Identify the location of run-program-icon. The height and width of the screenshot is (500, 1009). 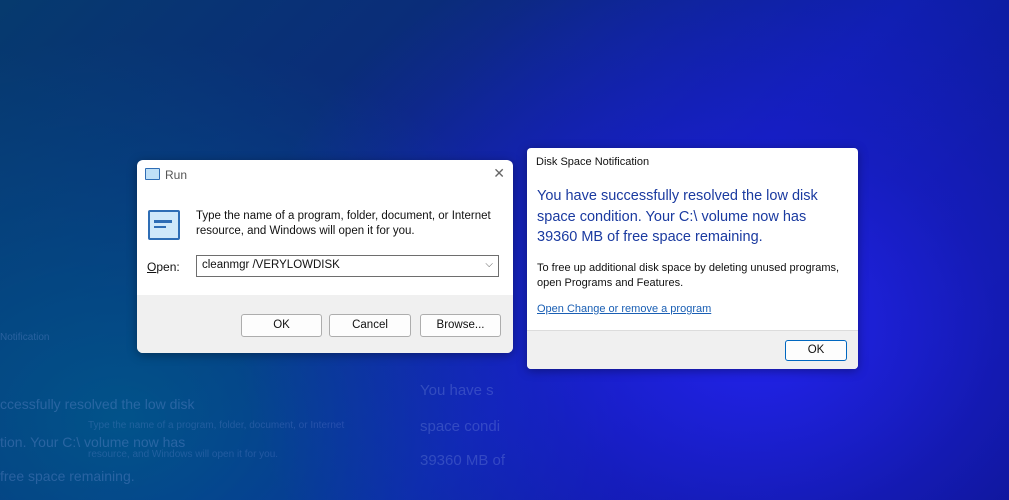
(164, 225).